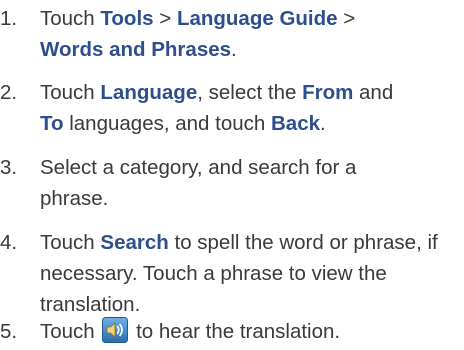  Describe the element at coordinates (9, 167) in the screenshot. I see `step-number: 3.` at that location.